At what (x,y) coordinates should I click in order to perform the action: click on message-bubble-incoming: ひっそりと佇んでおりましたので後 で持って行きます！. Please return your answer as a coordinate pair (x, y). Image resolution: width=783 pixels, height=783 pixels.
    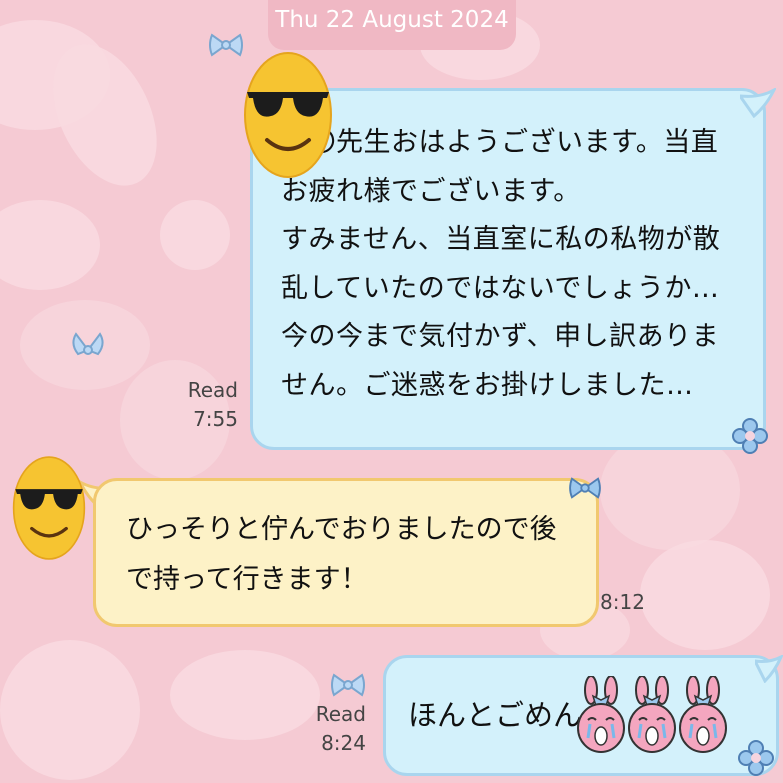
    Looking at the image, I should click on (346, 552).